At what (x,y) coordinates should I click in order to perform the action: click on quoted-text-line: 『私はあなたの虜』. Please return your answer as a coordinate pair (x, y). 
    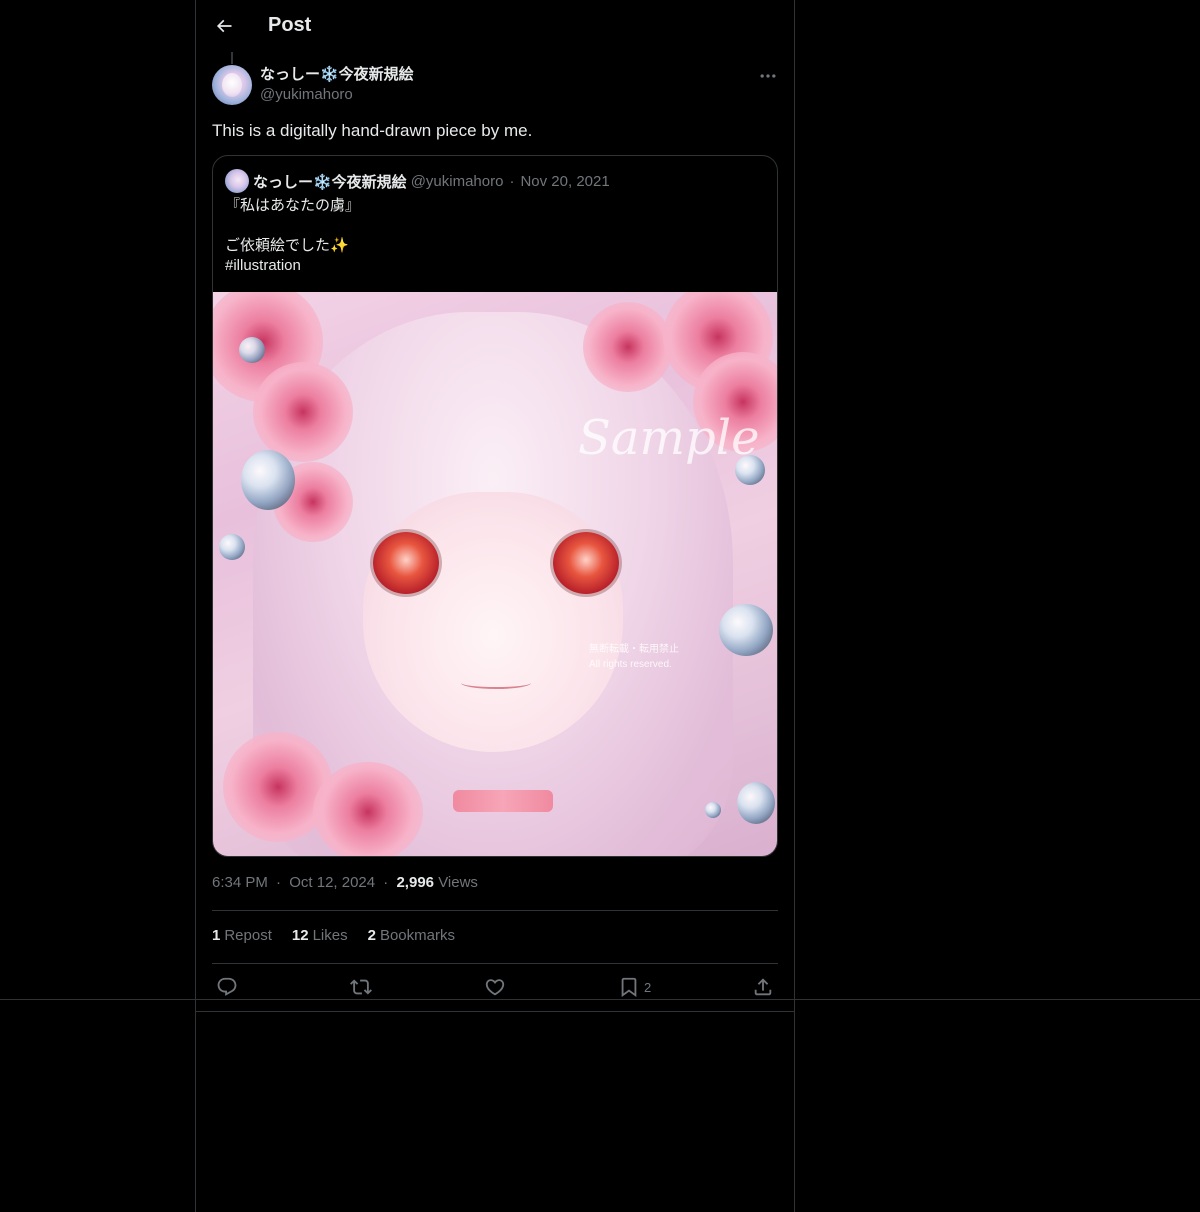
    Looking at the image, I should click on (293, 205).